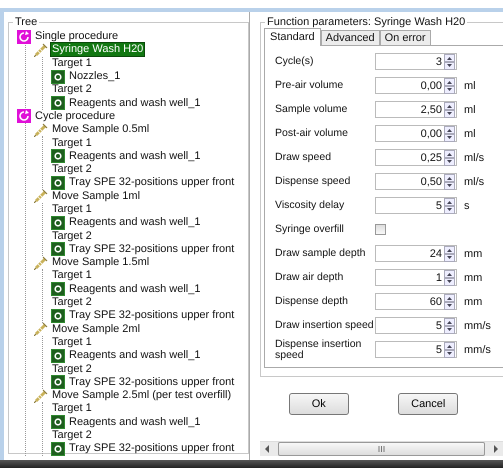  Describe the element at coordinates (75, 116) in the screenshot. I see `tree-item: Cycle procedure` at that location.